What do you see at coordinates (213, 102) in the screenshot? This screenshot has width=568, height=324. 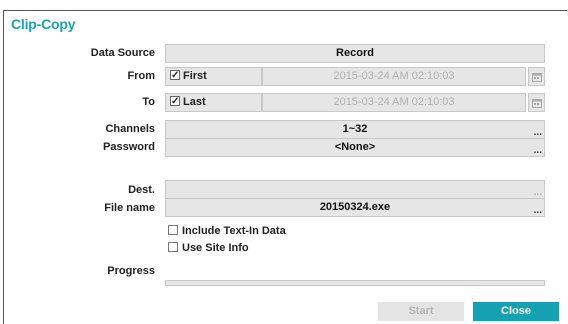 I see `to-last-checkbox: Last` at bounding box center [213, 102].